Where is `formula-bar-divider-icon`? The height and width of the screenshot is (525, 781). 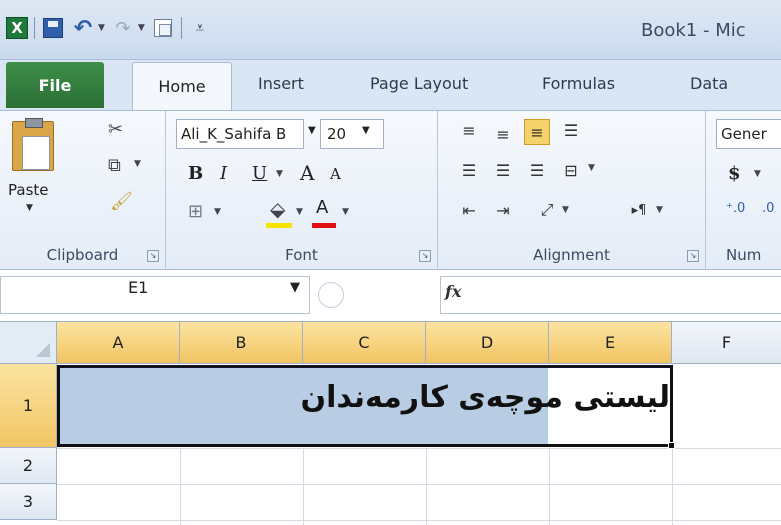
formula-bar-divider-icon is located at coordinates (331, 295).